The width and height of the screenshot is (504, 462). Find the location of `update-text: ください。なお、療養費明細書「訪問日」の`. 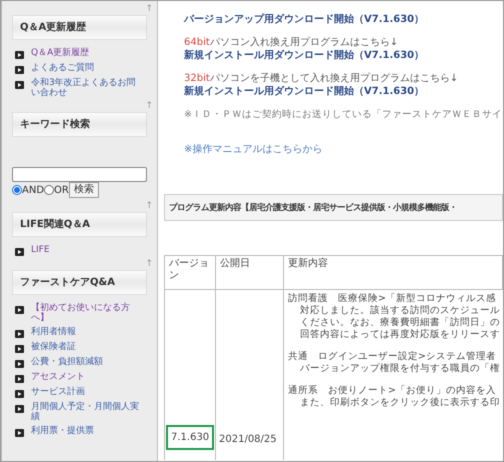

update-text: ください。なお、療養費明細書「訪問日」の is located at coordinates (400, 323).